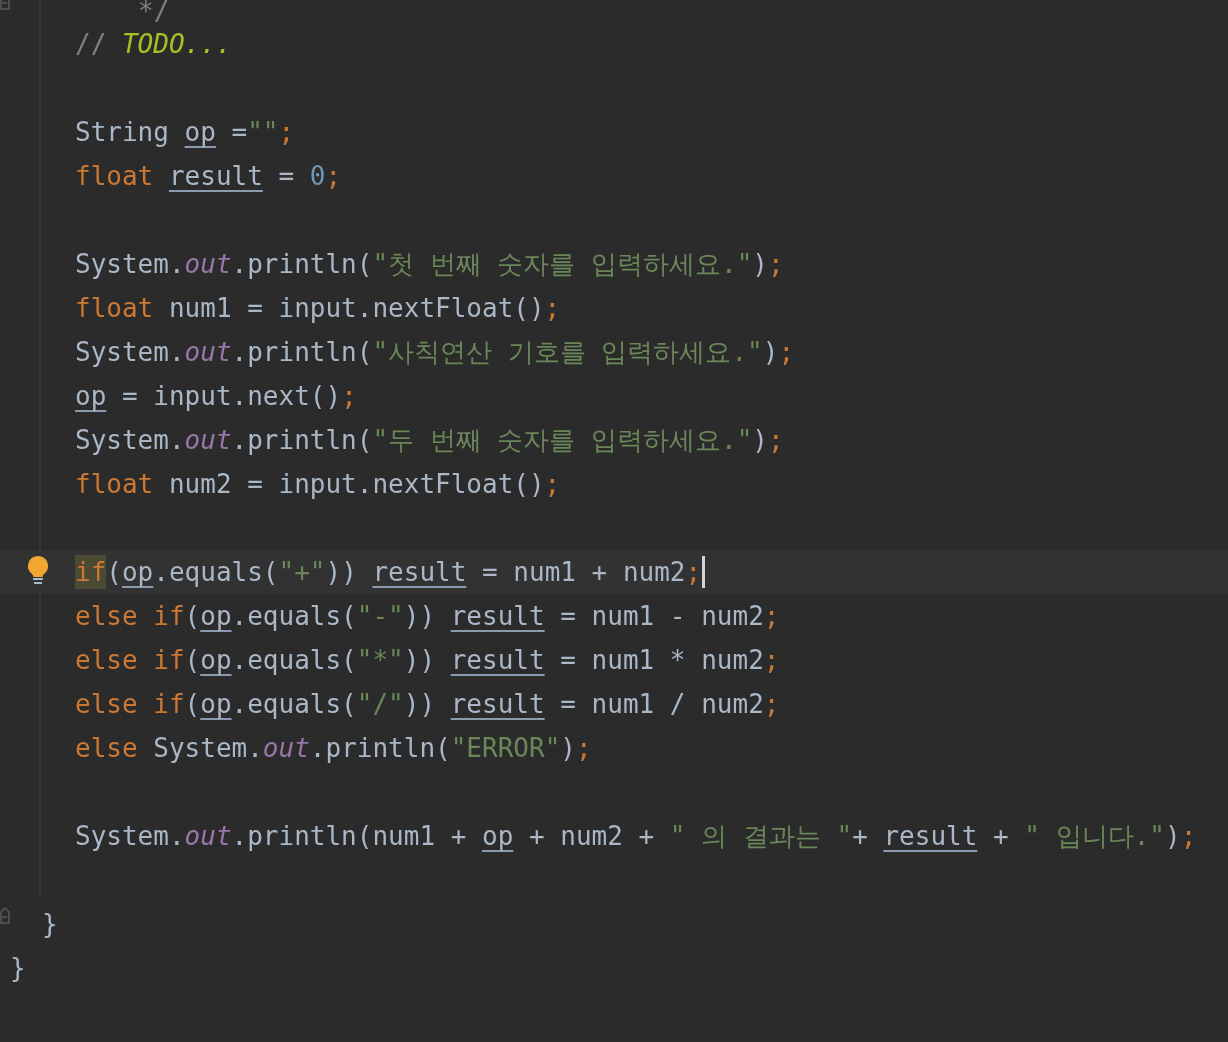  What do you see at coordinates (427, 616) in the screenshot?
I see `code-line: else if(op.equals("-")) result = num1 - num2;` at bounding box center [427, 616].